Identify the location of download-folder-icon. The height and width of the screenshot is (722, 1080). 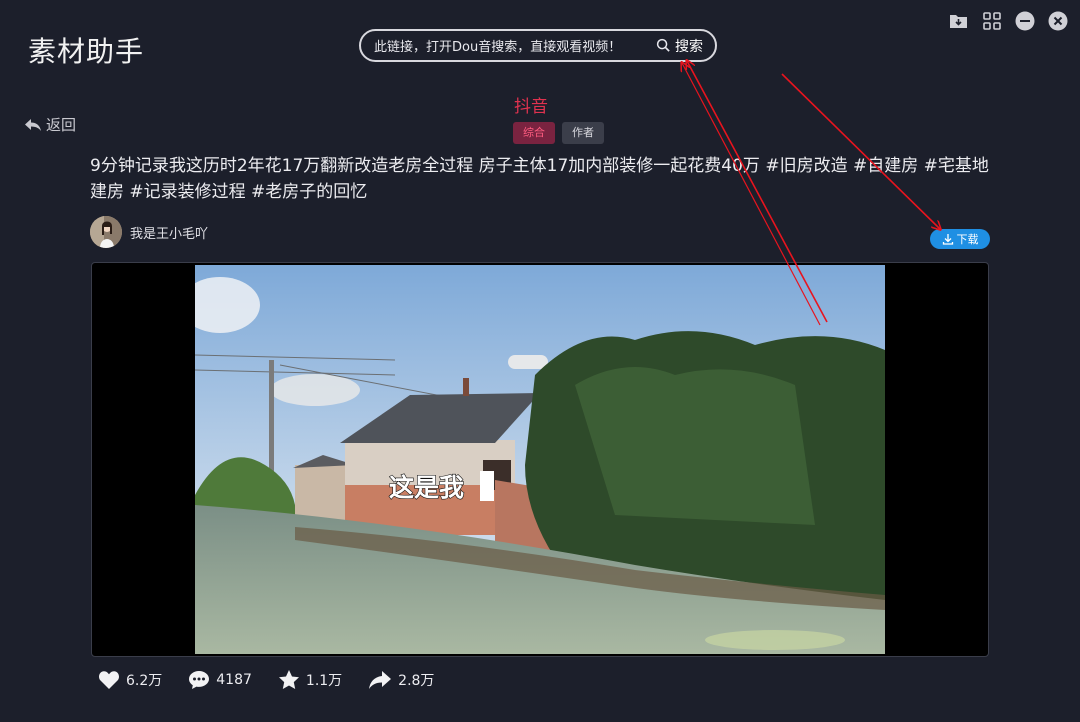
(958, 20).